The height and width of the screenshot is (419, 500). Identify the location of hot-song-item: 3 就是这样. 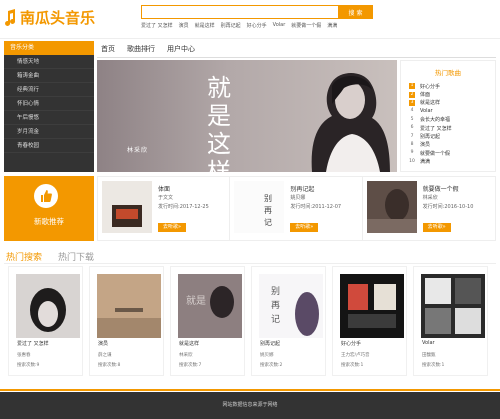
(448, 103).